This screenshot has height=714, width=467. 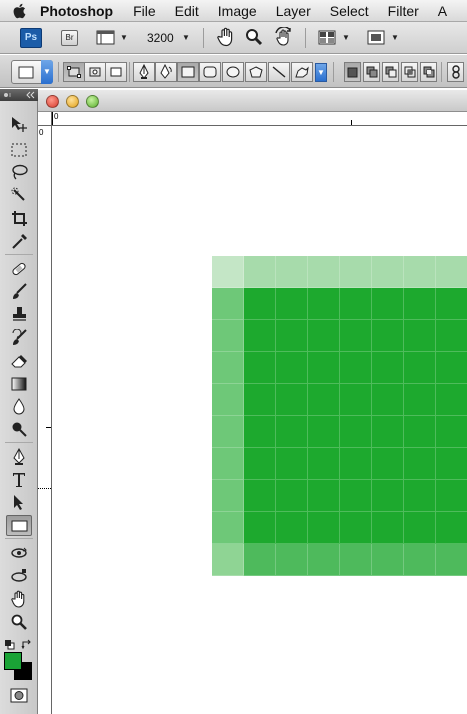 What do you see at coordinates (31, 38) in the screenshot?
I see `photoshop-logo: Ps` at bounding box center [31, 38].